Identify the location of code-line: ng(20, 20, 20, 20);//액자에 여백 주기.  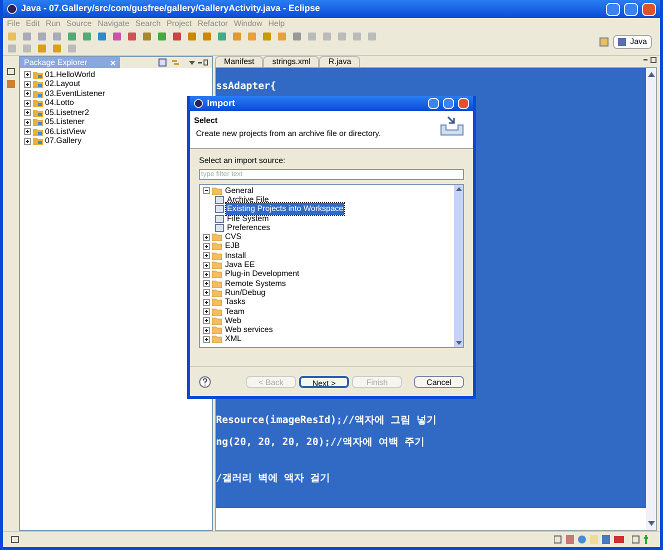
(321, 442).